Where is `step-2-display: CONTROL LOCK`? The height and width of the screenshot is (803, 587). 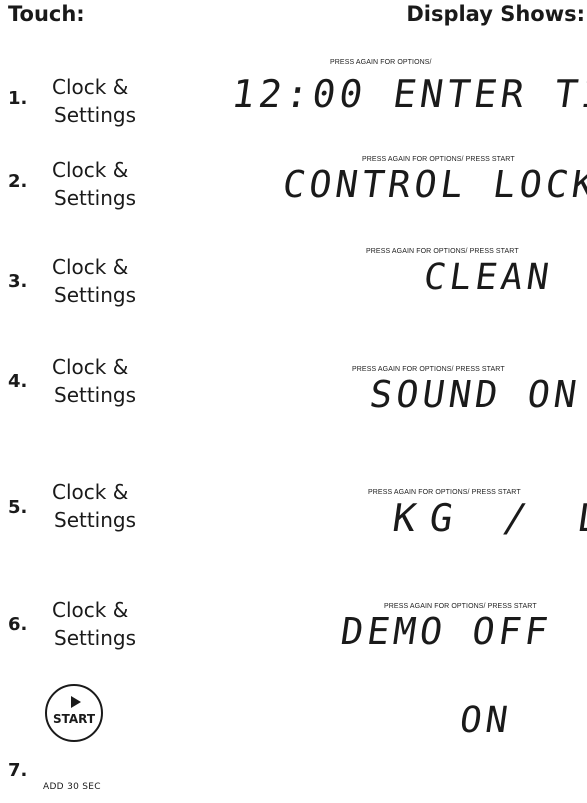
step-2-display: CONTROL LOCK is located at coordinates (433, 184).